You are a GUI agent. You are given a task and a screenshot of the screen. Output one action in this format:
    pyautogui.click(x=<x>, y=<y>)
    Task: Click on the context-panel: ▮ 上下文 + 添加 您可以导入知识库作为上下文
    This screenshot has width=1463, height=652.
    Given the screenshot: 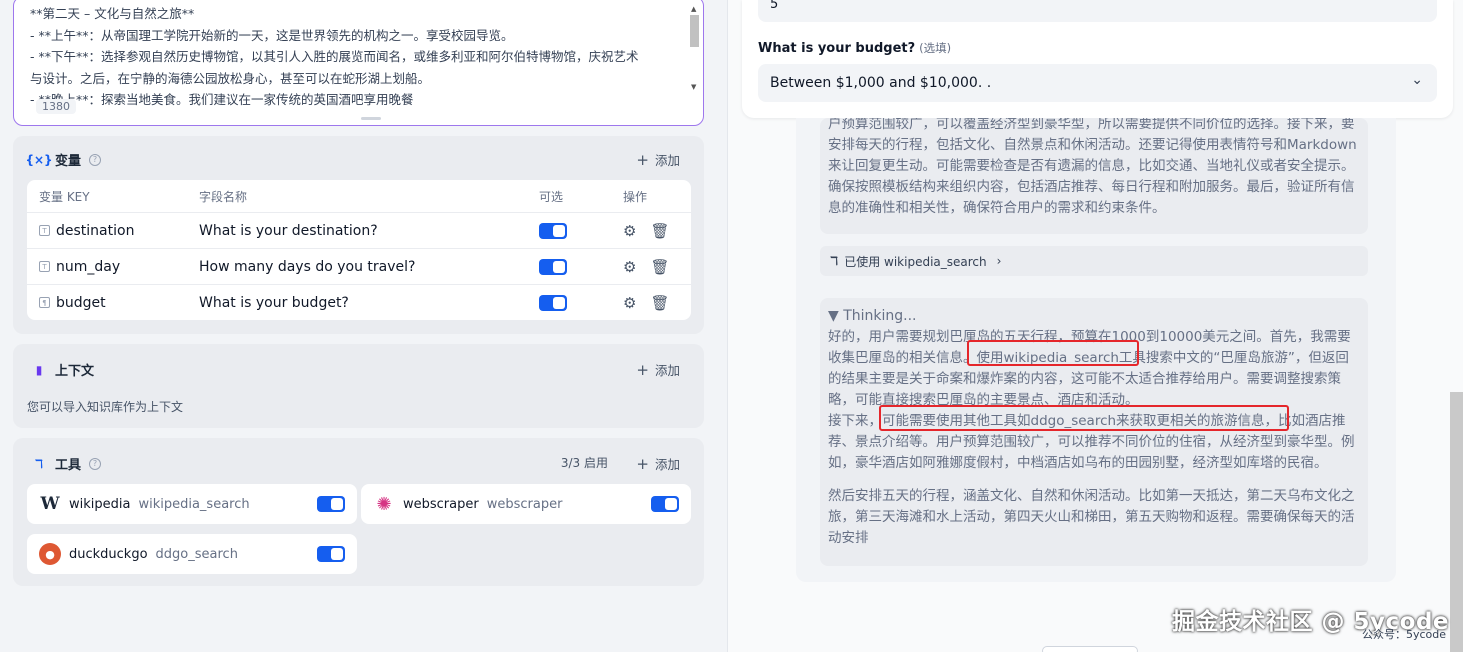 What is the action you would take?
    pyautogui.click(x=358, y=386)
    